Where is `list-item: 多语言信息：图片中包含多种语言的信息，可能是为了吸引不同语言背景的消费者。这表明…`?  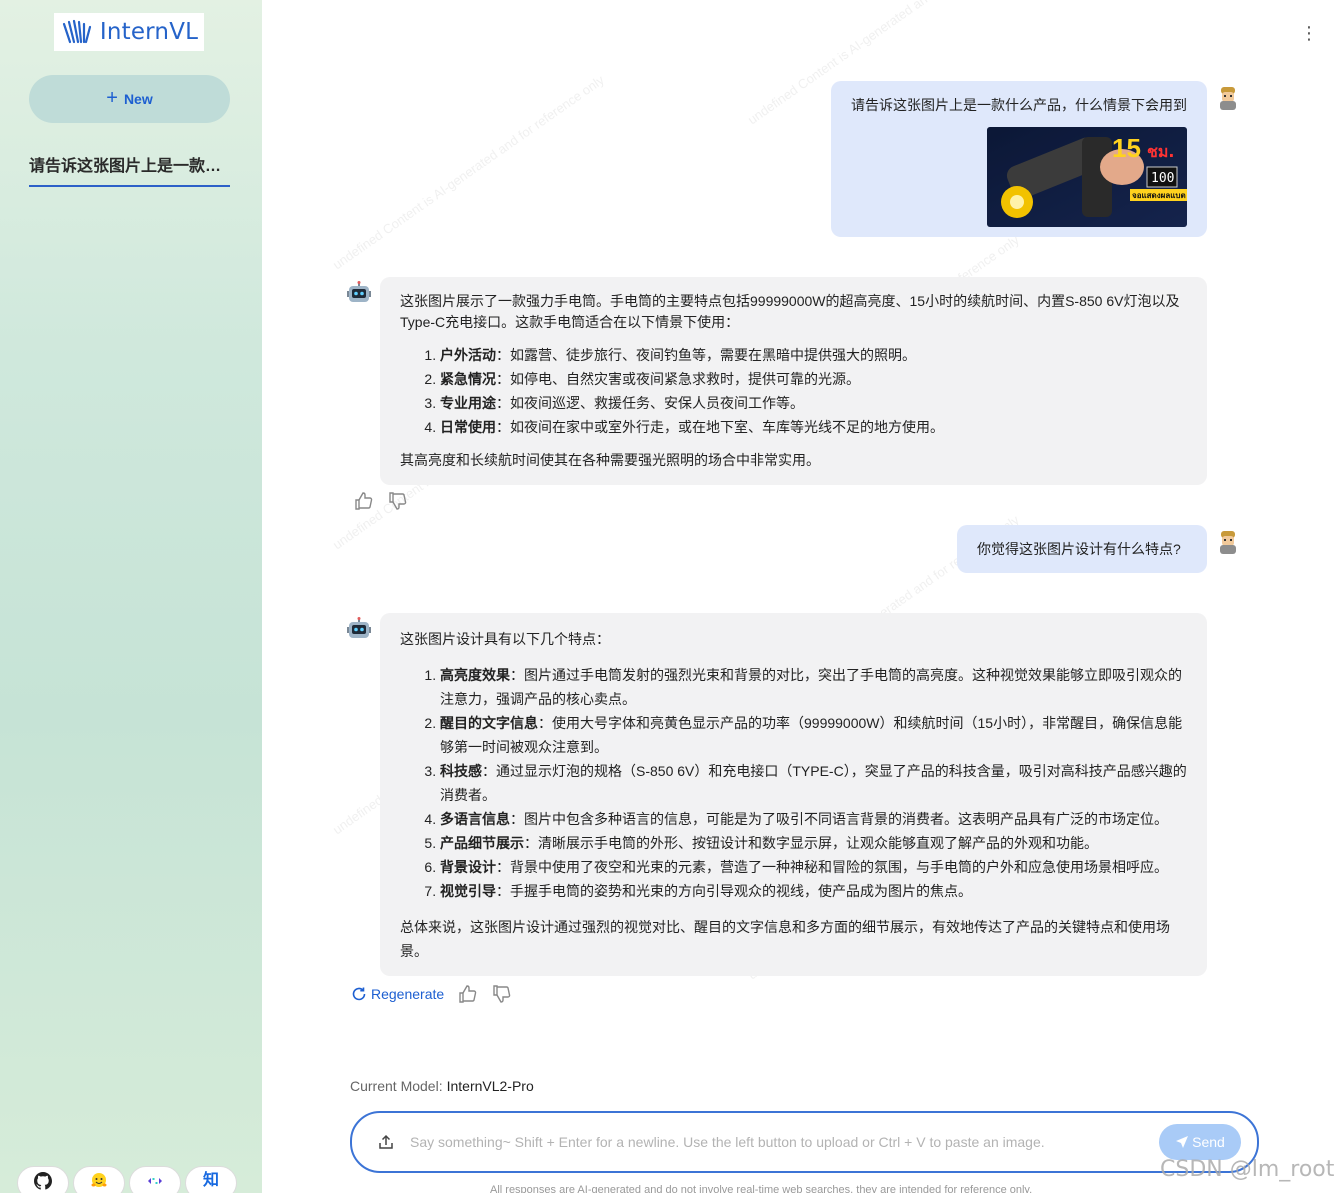
list-item: 多语言信息：图片中包含多种语言的信息，可能是为了吸引不同语言背景的消费者。这表明… is located at coordinates (813, 819).